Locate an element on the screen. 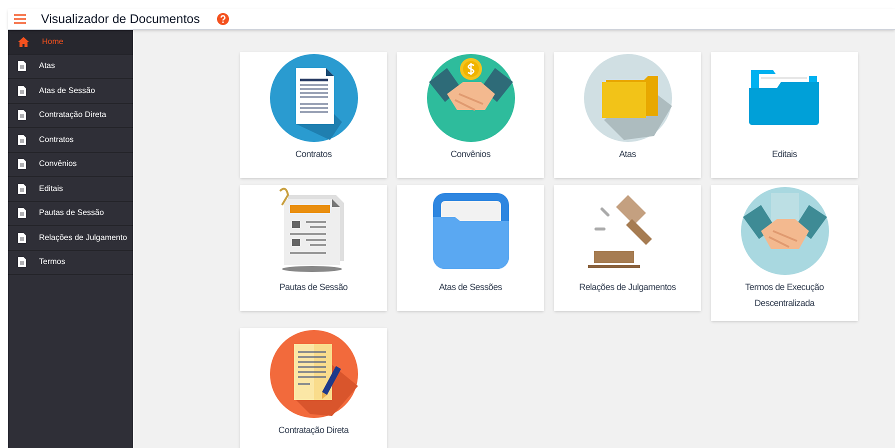  document-card: Termos de Execução Descentralizada is located at coordinates (784, 253).